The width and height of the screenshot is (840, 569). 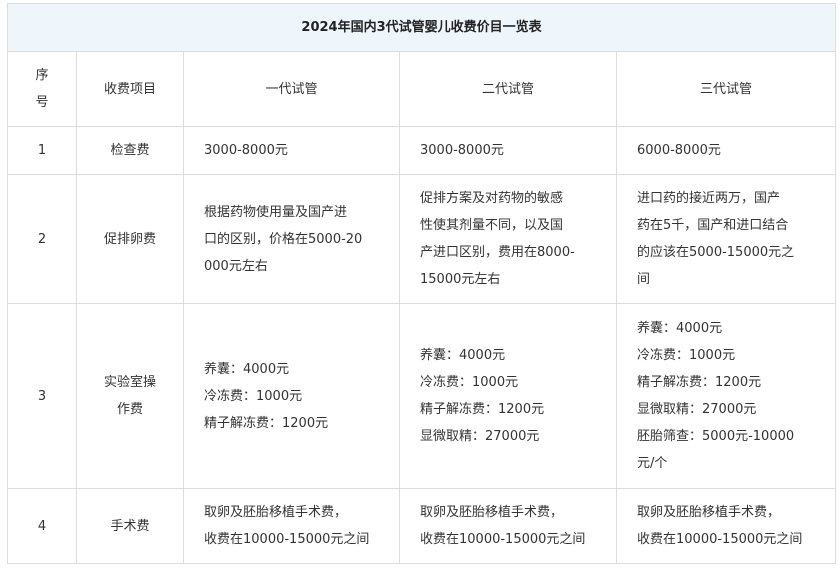 What do you see at coordinates (726, 526) in the screenshot?
I see `row-gen3: 取卵及胚胎移植手术费， 收费在10000-15000元之间` at bounding box center [726, 526].